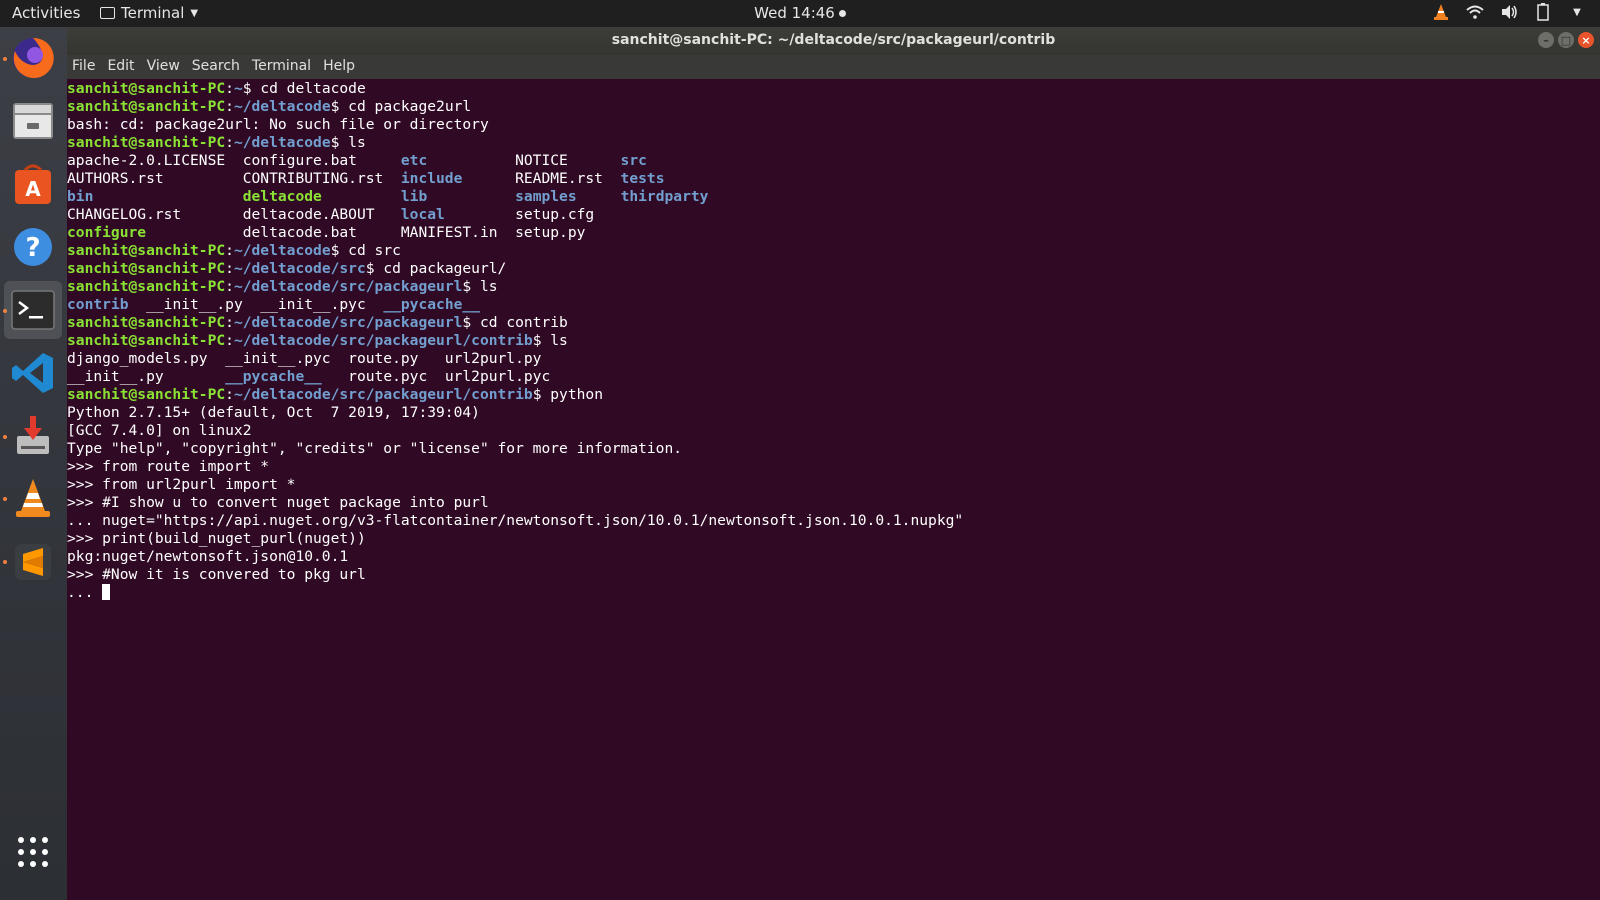 The height and width of the screenshot is (900, 1600). Describe the element at coordinates (515, 575) in the screenshot. I see `terminal-line: >>> #Now it is convered to pkg url` at that location.